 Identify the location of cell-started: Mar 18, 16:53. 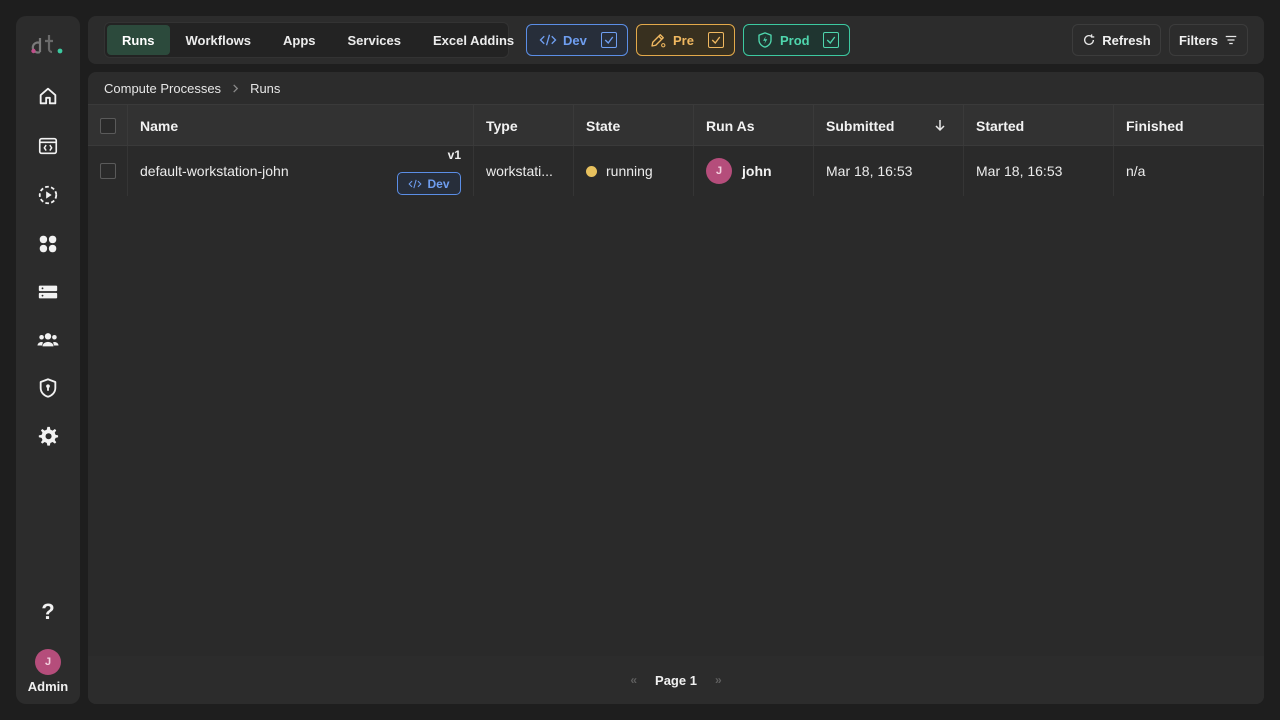
(1039, 171).